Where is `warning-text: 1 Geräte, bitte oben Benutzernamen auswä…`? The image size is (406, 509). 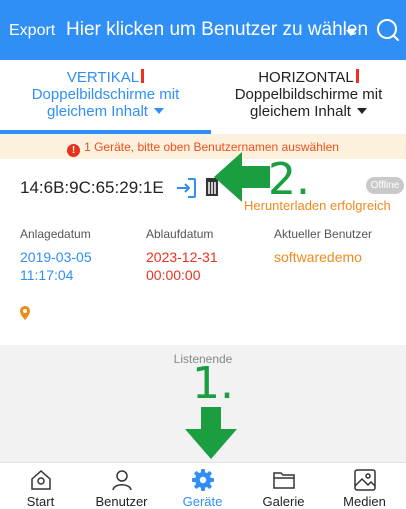 warning-text: 1 Geräte, bitte oben Benutzernamen auswä… is located at coordinates (211, 147).